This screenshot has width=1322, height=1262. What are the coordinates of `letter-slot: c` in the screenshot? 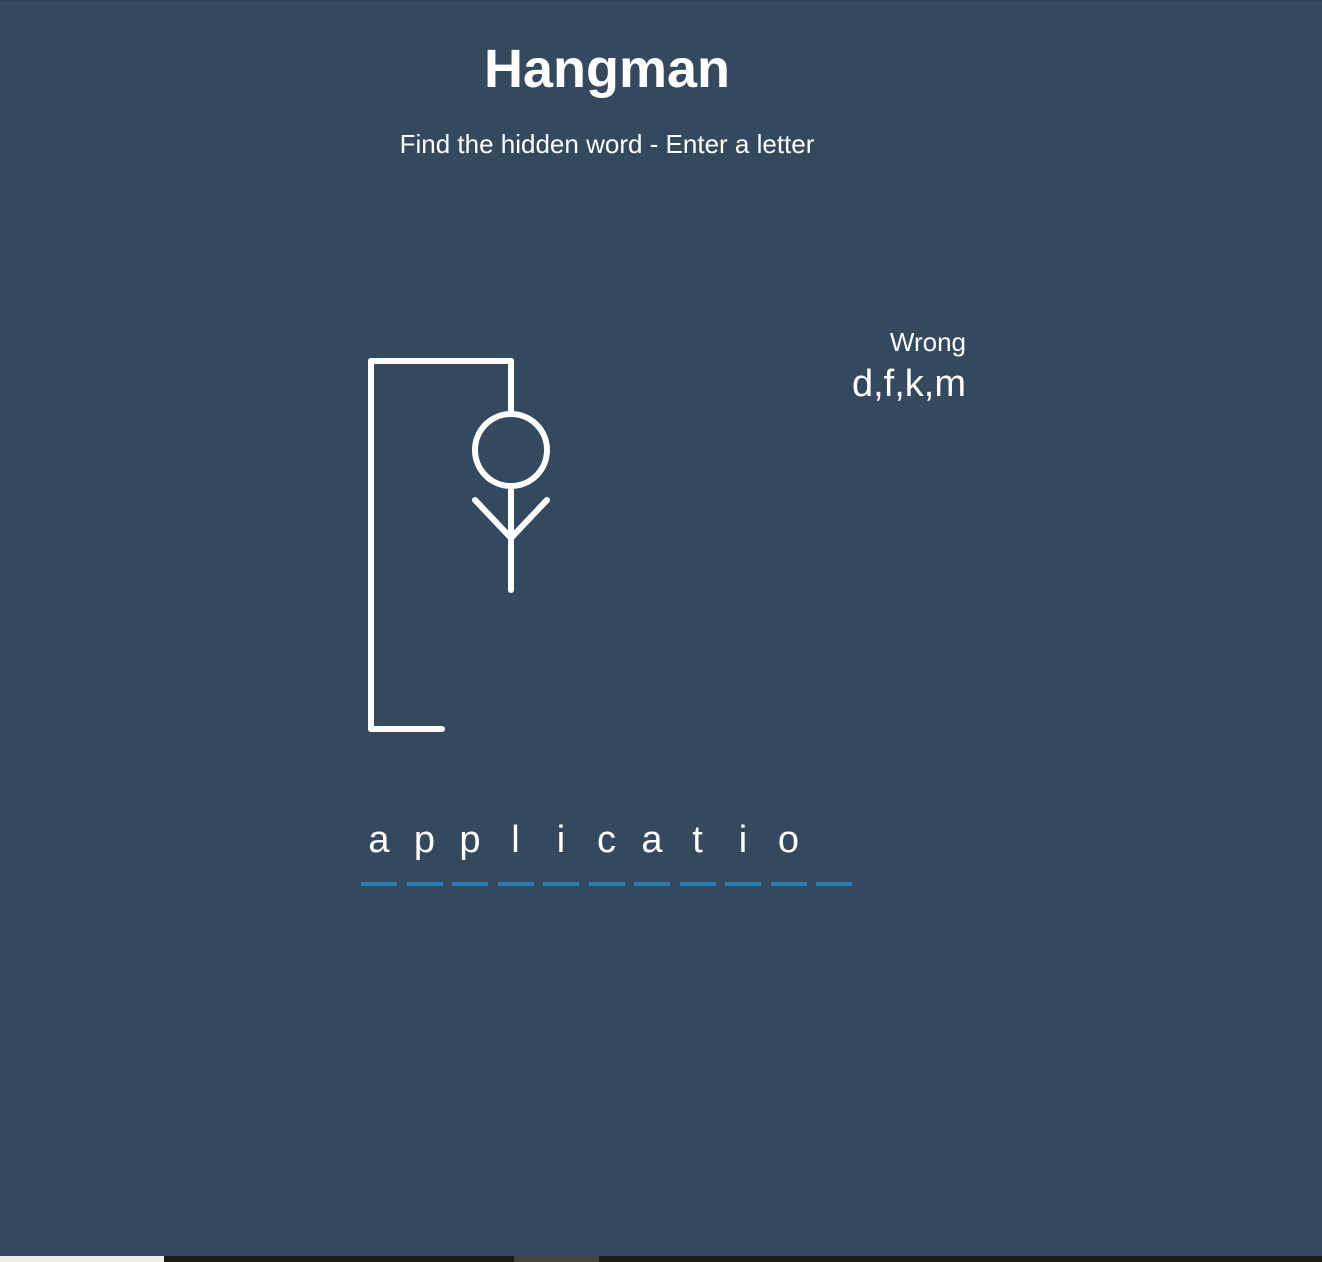 It's located at (606, 851).